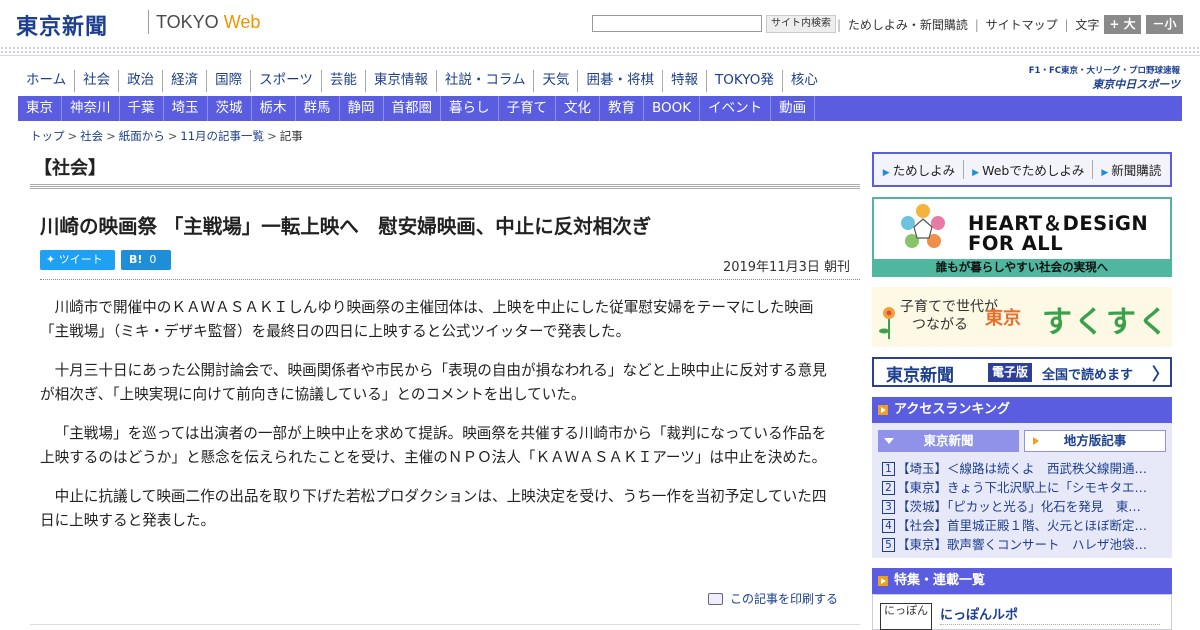  I want to click on sukusuku-tagline-2: つながる, so click(940, 325).